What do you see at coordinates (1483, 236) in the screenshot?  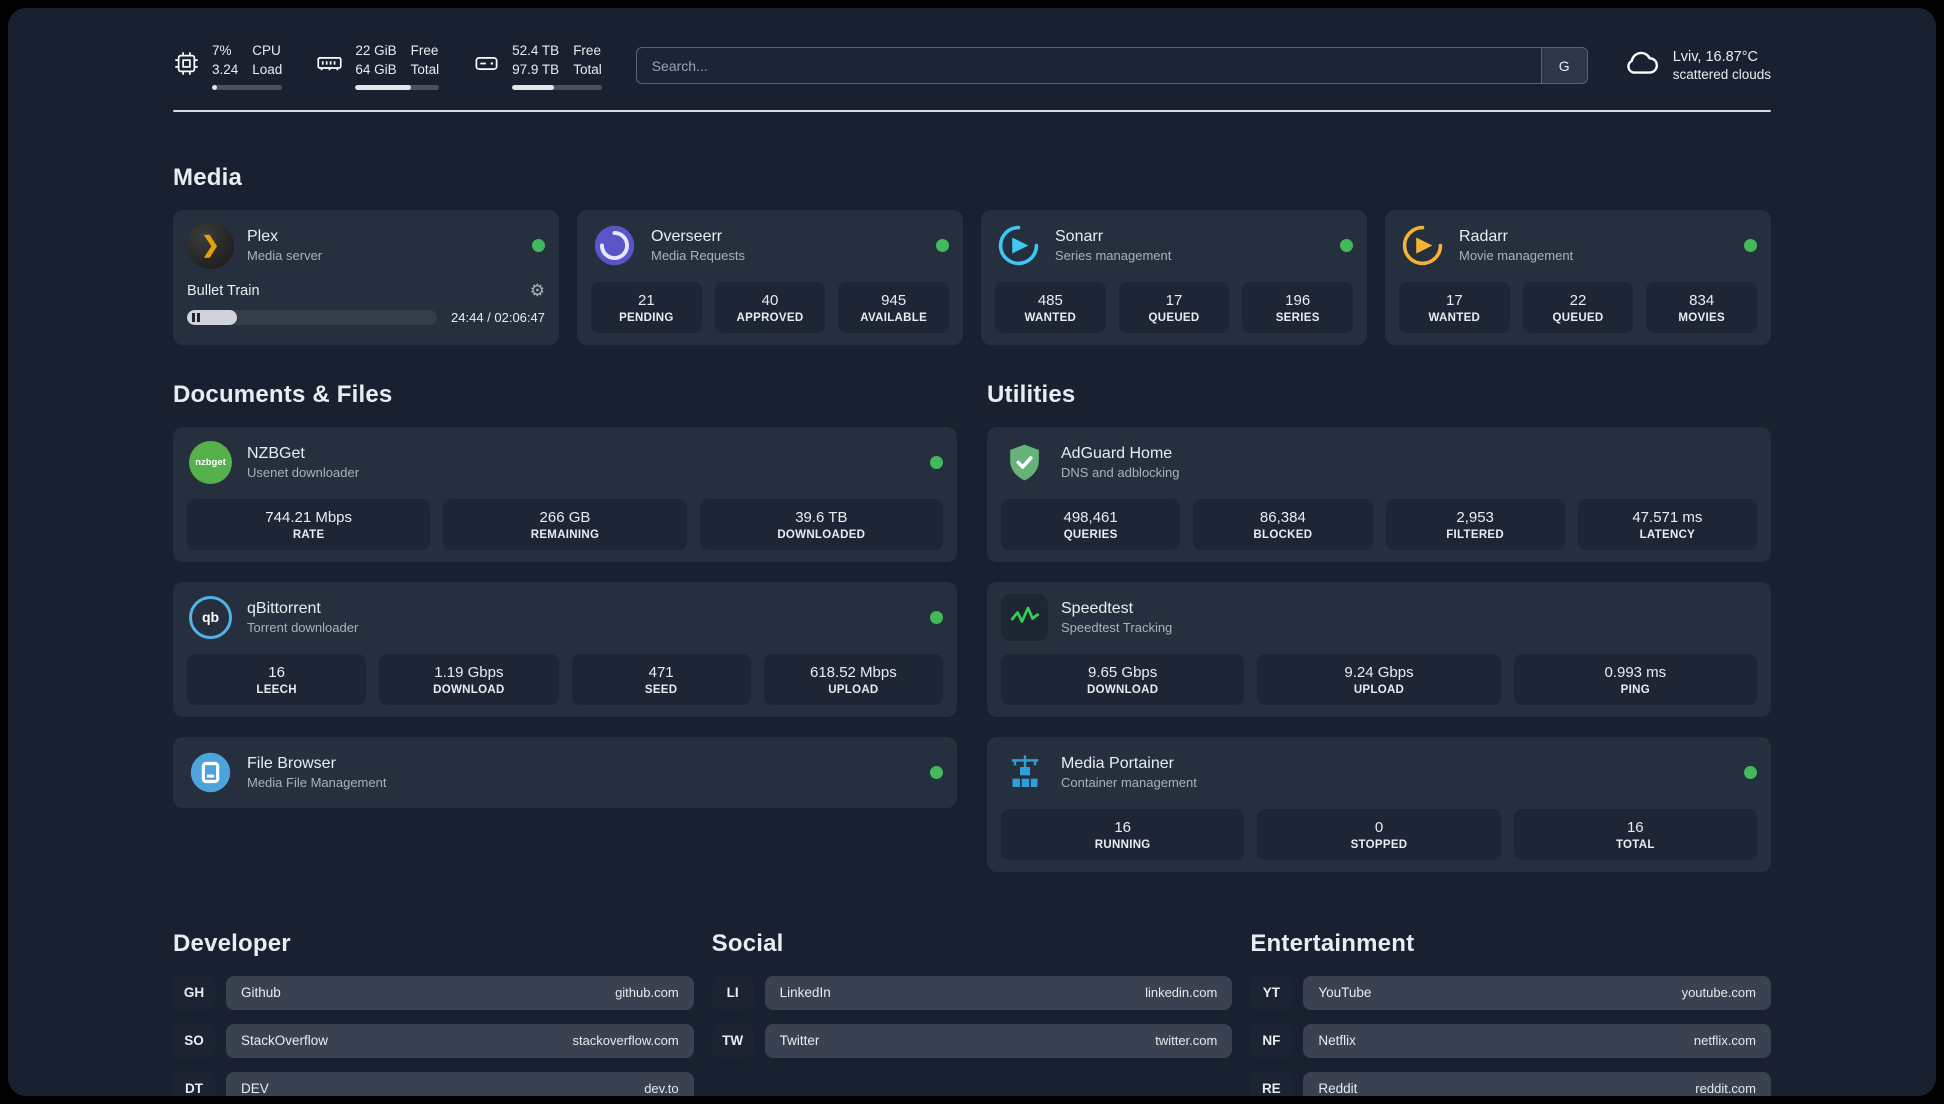 I see `app-name: Radarr` at bounding box center [1483, 236].